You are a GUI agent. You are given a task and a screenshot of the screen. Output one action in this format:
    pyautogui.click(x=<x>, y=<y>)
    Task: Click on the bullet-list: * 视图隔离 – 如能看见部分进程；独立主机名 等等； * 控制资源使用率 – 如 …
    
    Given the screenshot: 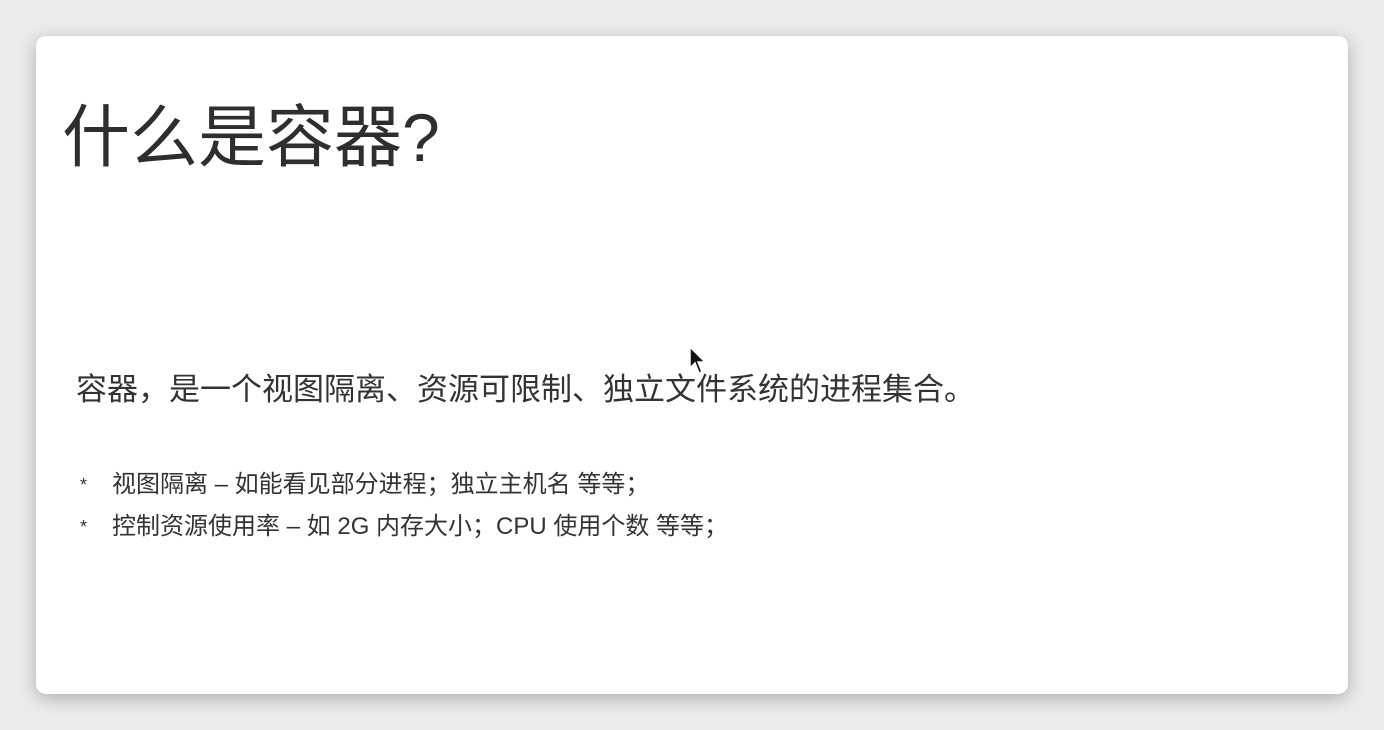 What is the action you would take?
    pyautogui.click(x=404, y=506)
    